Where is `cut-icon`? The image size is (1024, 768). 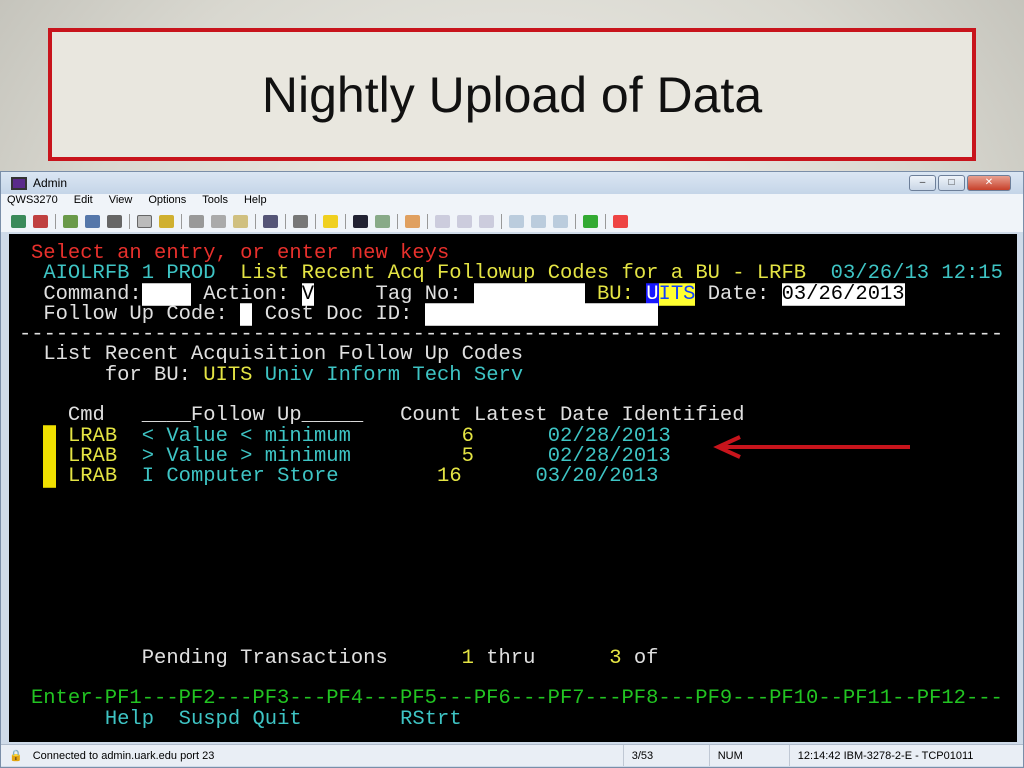 cut-icon is located at coordinates (196, 221).